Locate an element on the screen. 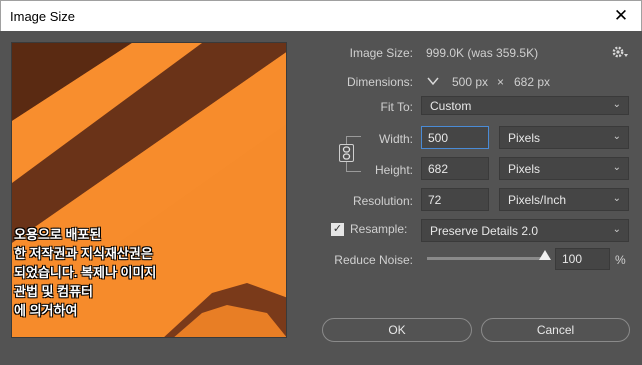 The width and height of the screenshot is (642, 365). reduce-noise-slider-handle is located at coordinates (545, 255).